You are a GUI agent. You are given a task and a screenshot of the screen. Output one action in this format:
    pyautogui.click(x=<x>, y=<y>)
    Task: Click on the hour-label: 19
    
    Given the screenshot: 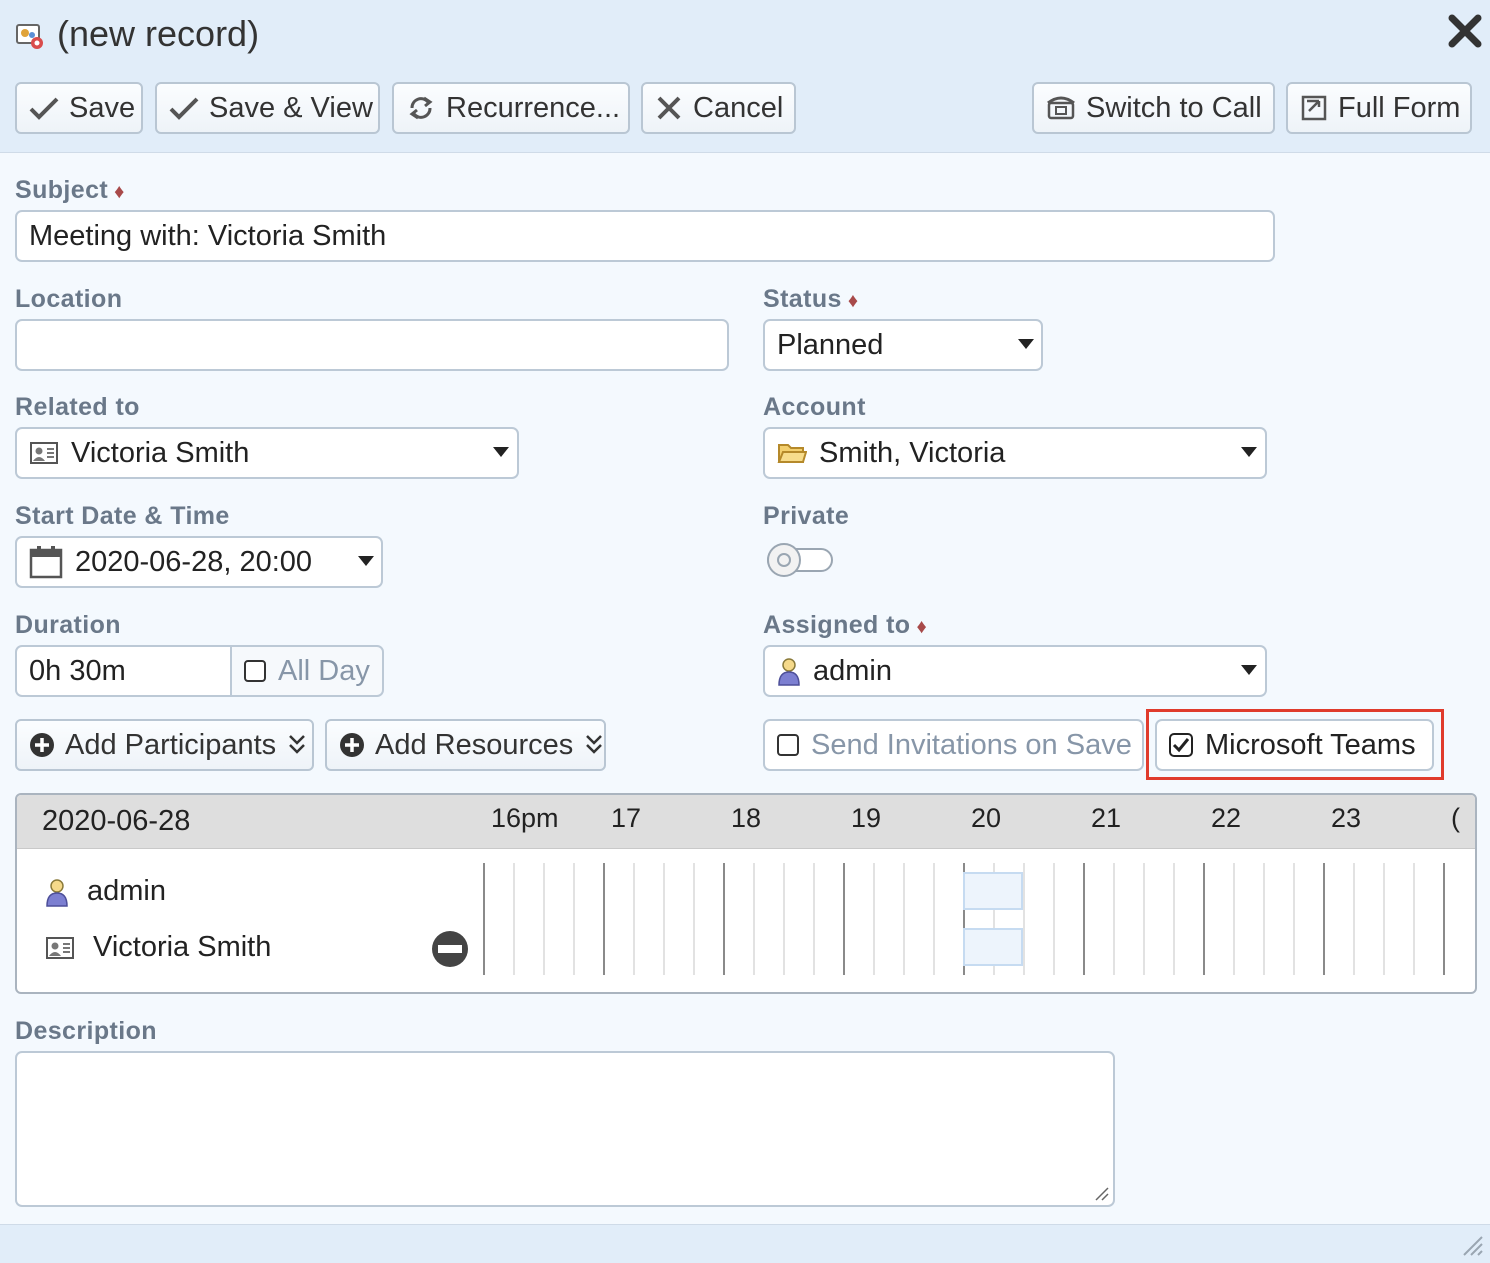 What is the action you would take?
    pyautogui.click(x=866, y=818)
    